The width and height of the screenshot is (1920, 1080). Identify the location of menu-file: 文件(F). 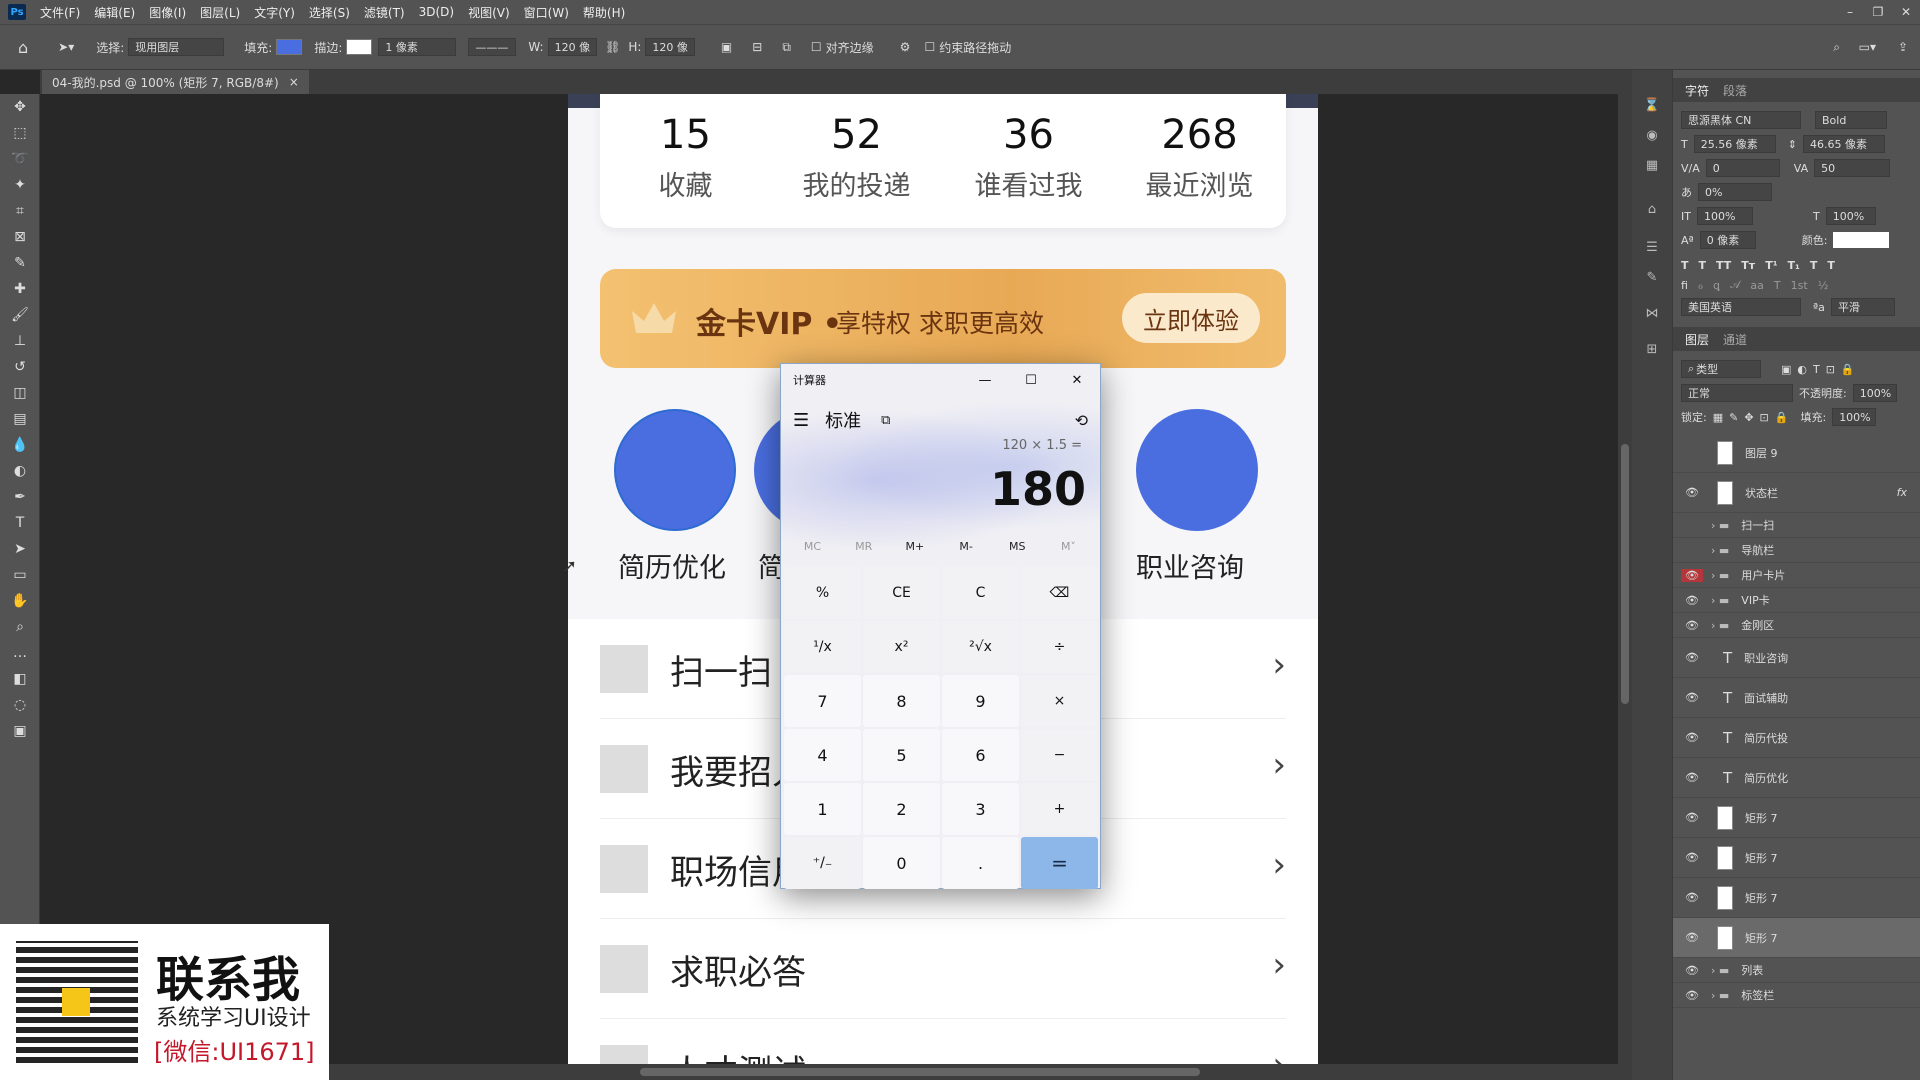
(60, 12).